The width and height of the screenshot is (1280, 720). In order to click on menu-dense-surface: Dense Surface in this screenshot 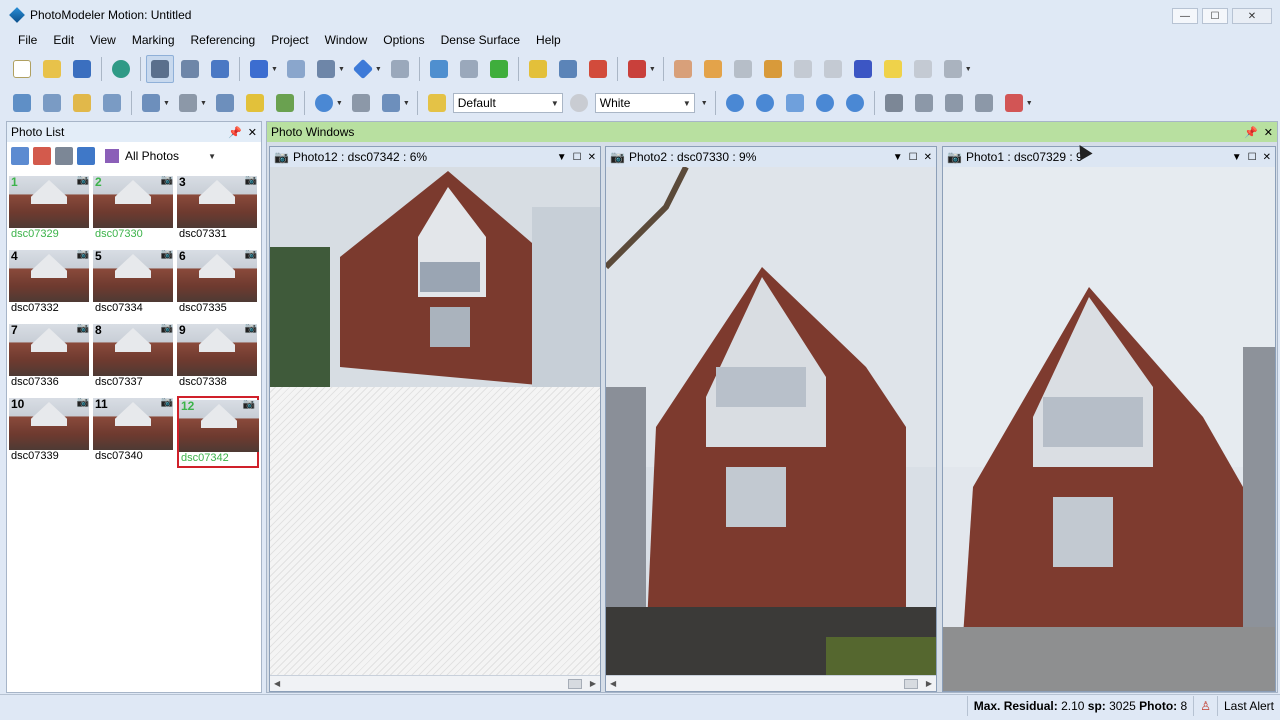, I will do `click(480, 40)`.